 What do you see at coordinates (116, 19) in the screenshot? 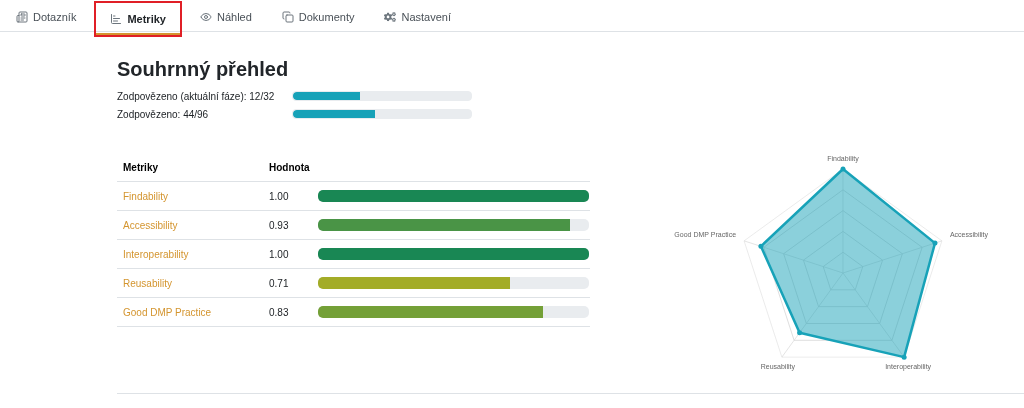
I see `bar-chart-icon` at bounding box center [116, 19].